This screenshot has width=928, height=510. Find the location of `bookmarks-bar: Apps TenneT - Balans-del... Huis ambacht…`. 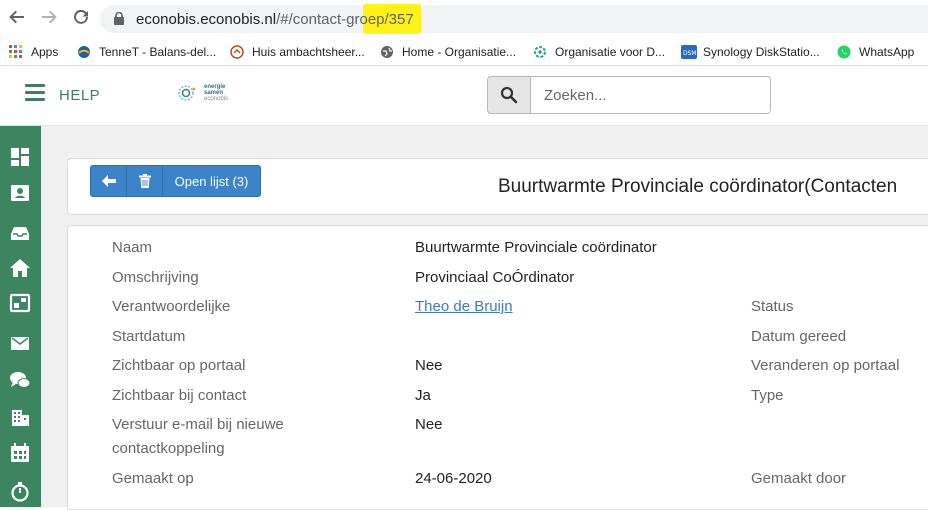

bookmarks-bar: Apps TenneT - Balans-del... Huis ambacht… is located at coordinates (464, 51).